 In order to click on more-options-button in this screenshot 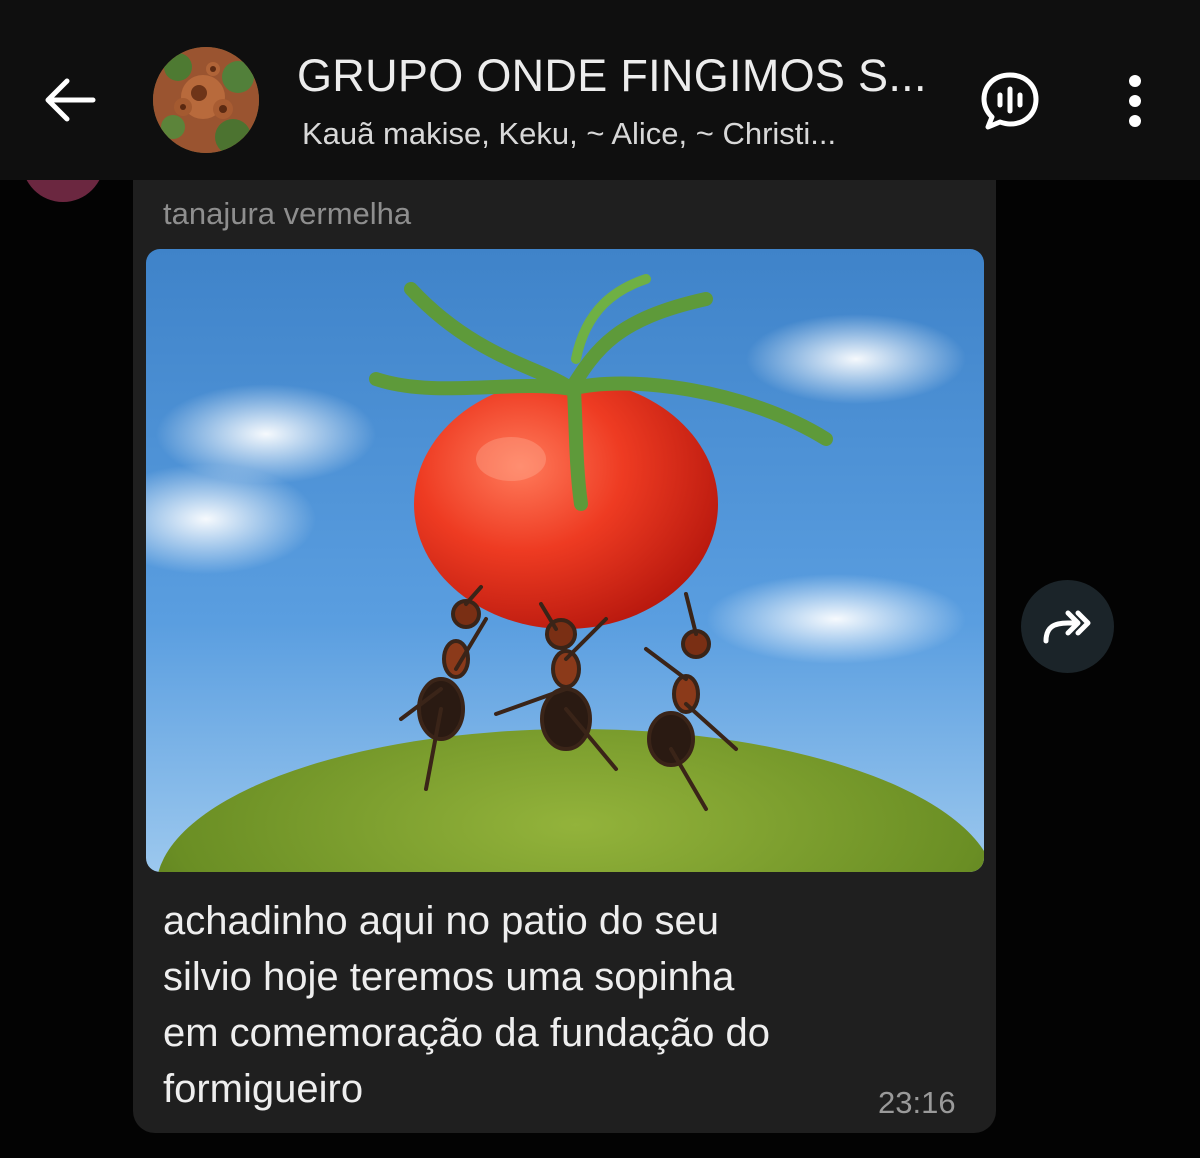, I will do `click(1135, 101)`.